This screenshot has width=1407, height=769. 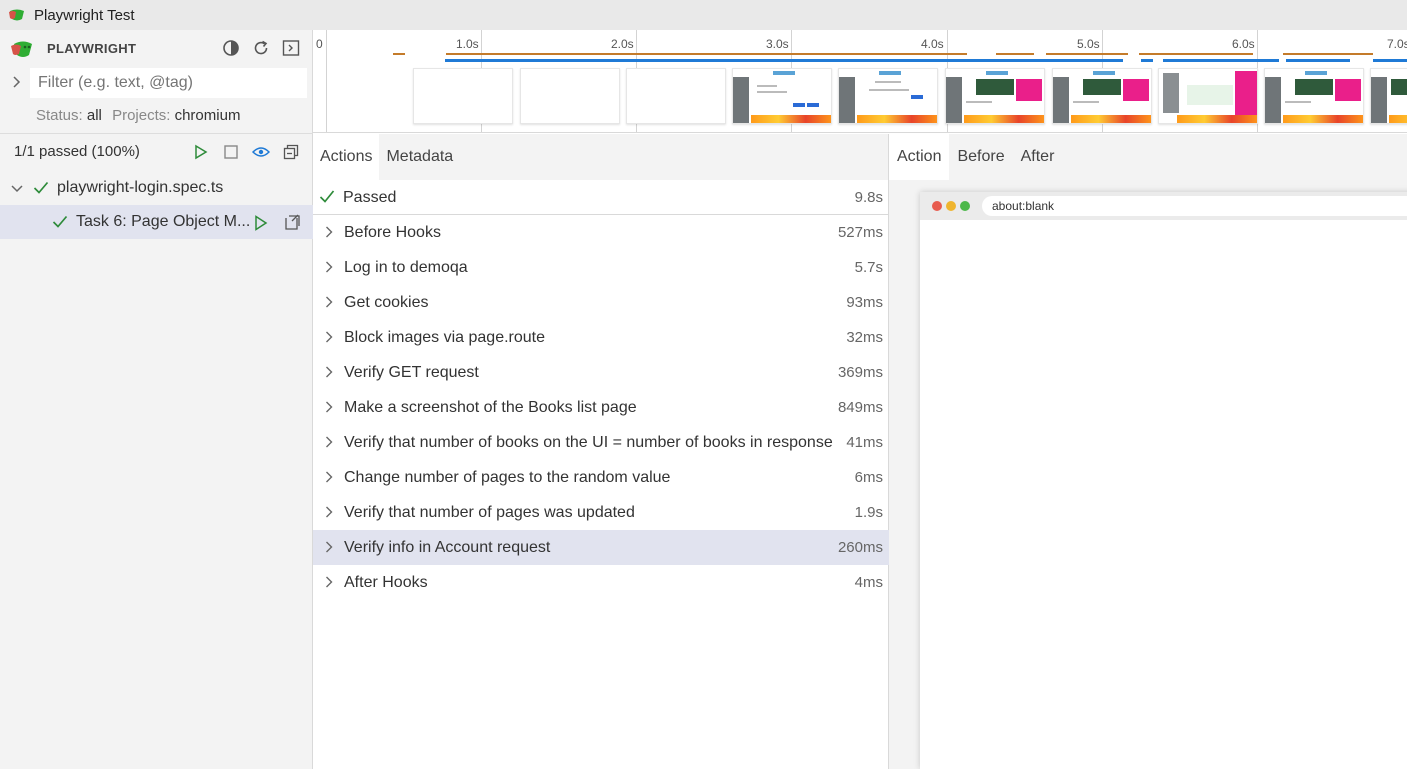 What do you see at coordinates (932, 44) in the screenshot?
I see `timeline-tick-label: 4.0s` at bounding box center [932, 44].